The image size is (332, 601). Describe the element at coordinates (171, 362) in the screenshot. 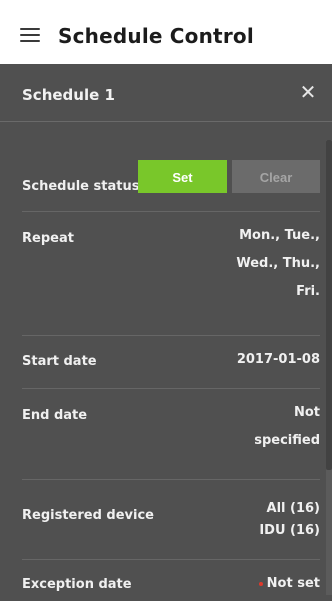

I see `start-date-row: Start date 2017-01-08` at that location.